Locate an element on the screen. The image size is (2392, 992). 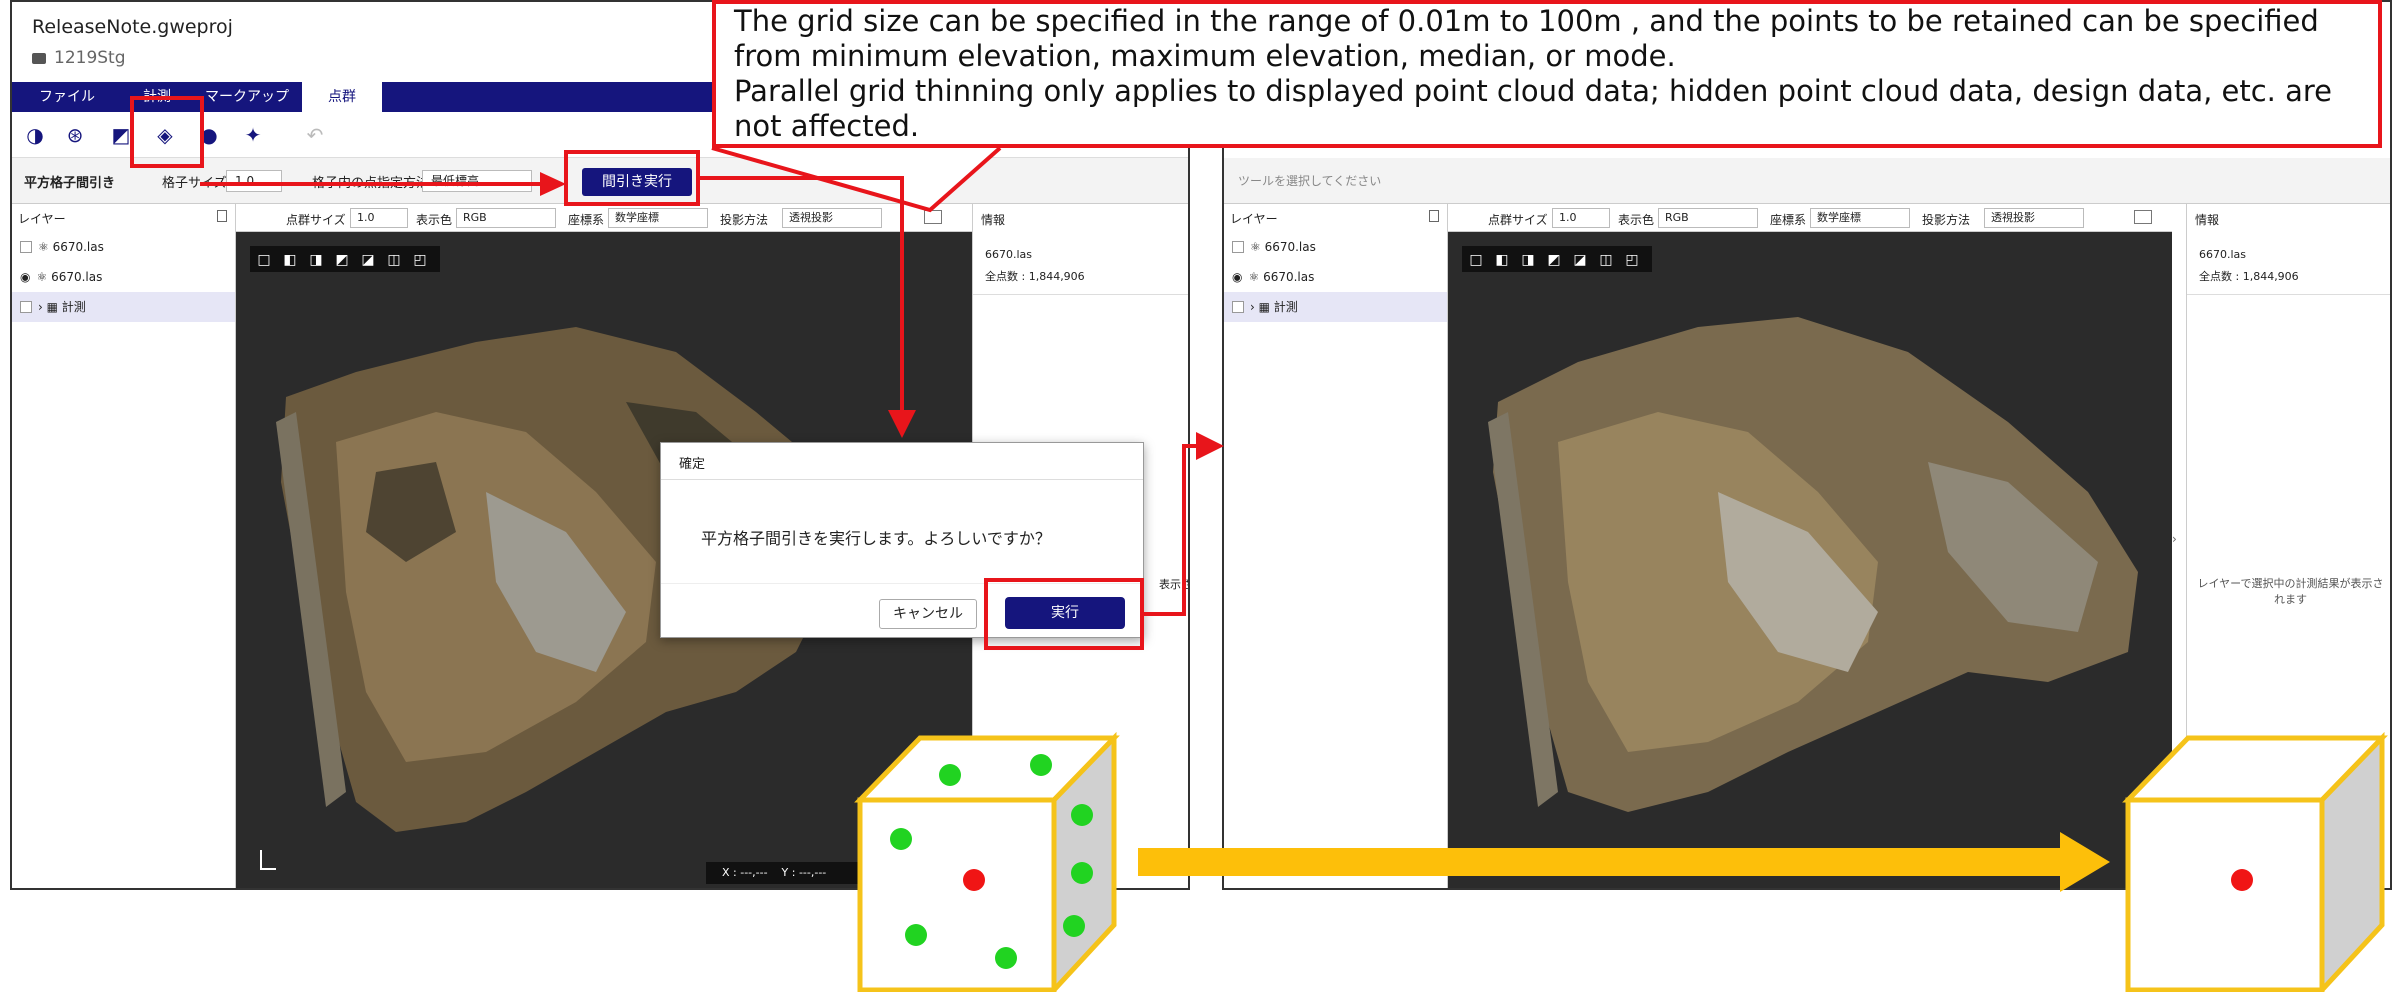
folder-icon is located at coordinates (39, 58).